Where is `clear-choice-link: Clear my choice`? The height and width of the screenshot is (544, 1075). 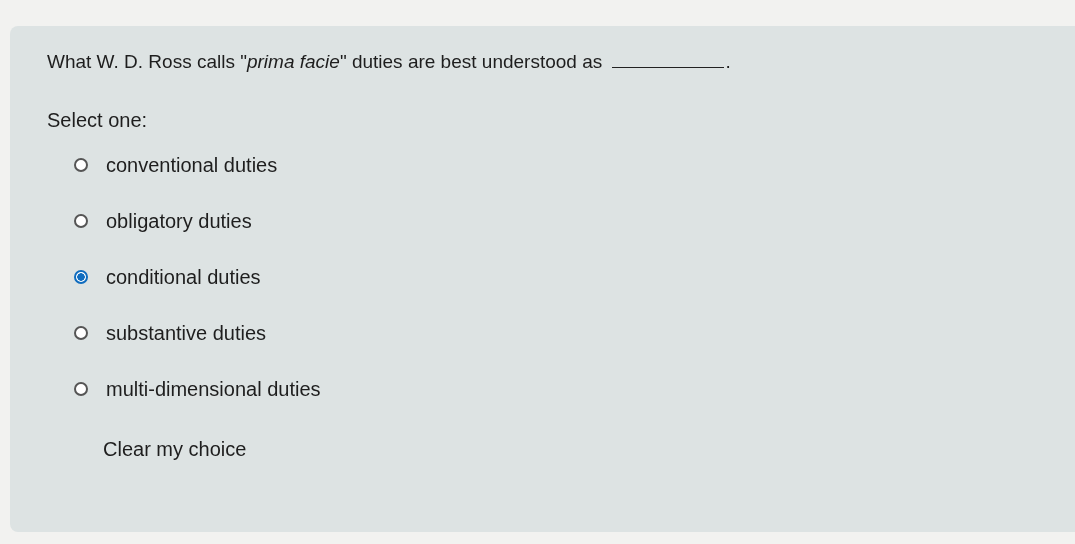 clear-choice-link: Clear my choice is located at coordinates (175, 449).